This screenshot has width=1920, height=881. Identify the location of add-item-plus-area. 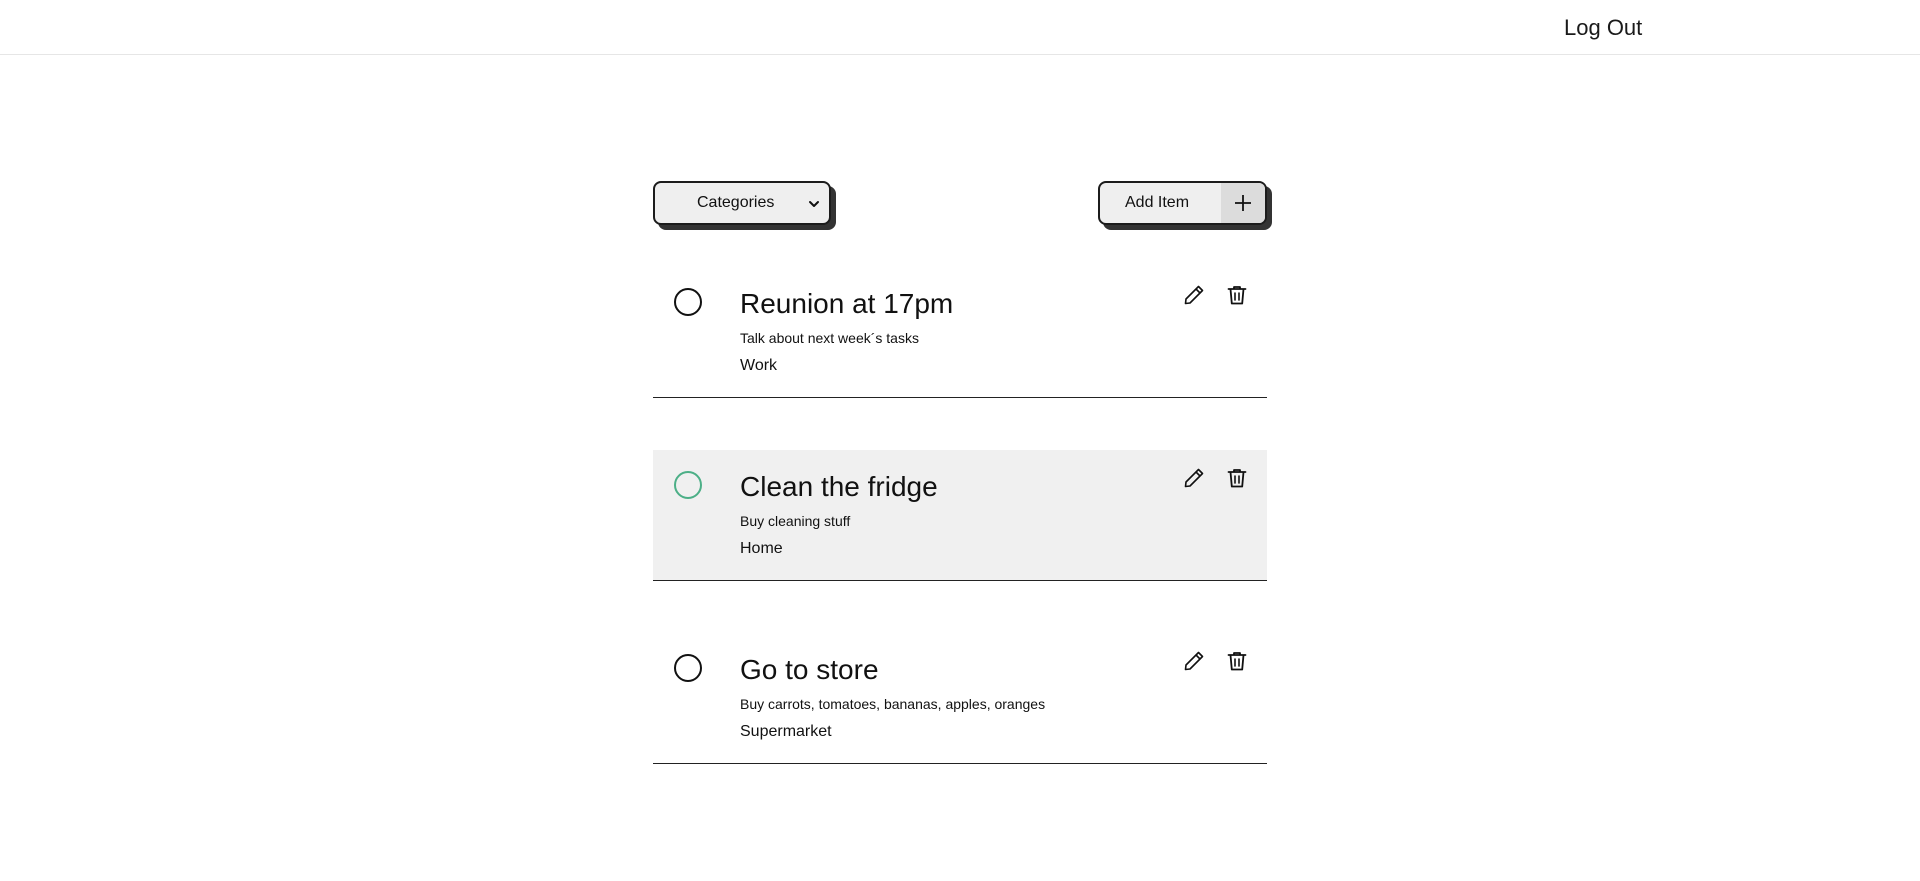
(1243, 203).